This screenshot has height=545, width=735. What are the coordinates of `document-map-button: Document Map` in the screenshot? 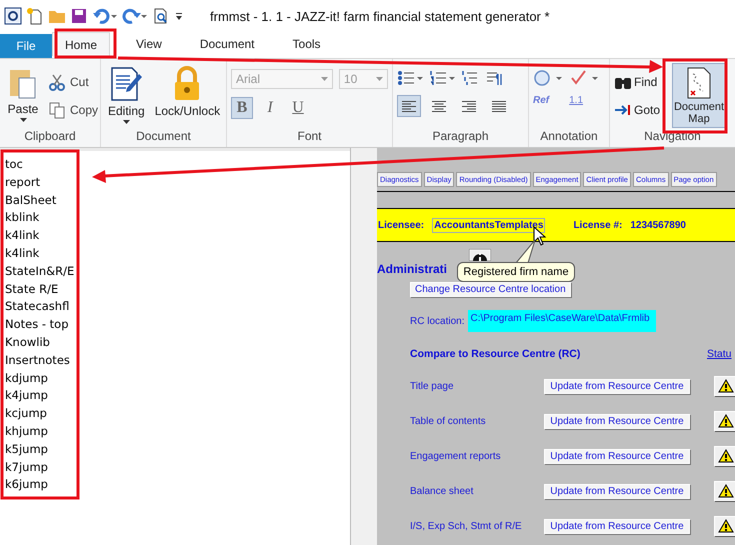 It's located at (699, 95).